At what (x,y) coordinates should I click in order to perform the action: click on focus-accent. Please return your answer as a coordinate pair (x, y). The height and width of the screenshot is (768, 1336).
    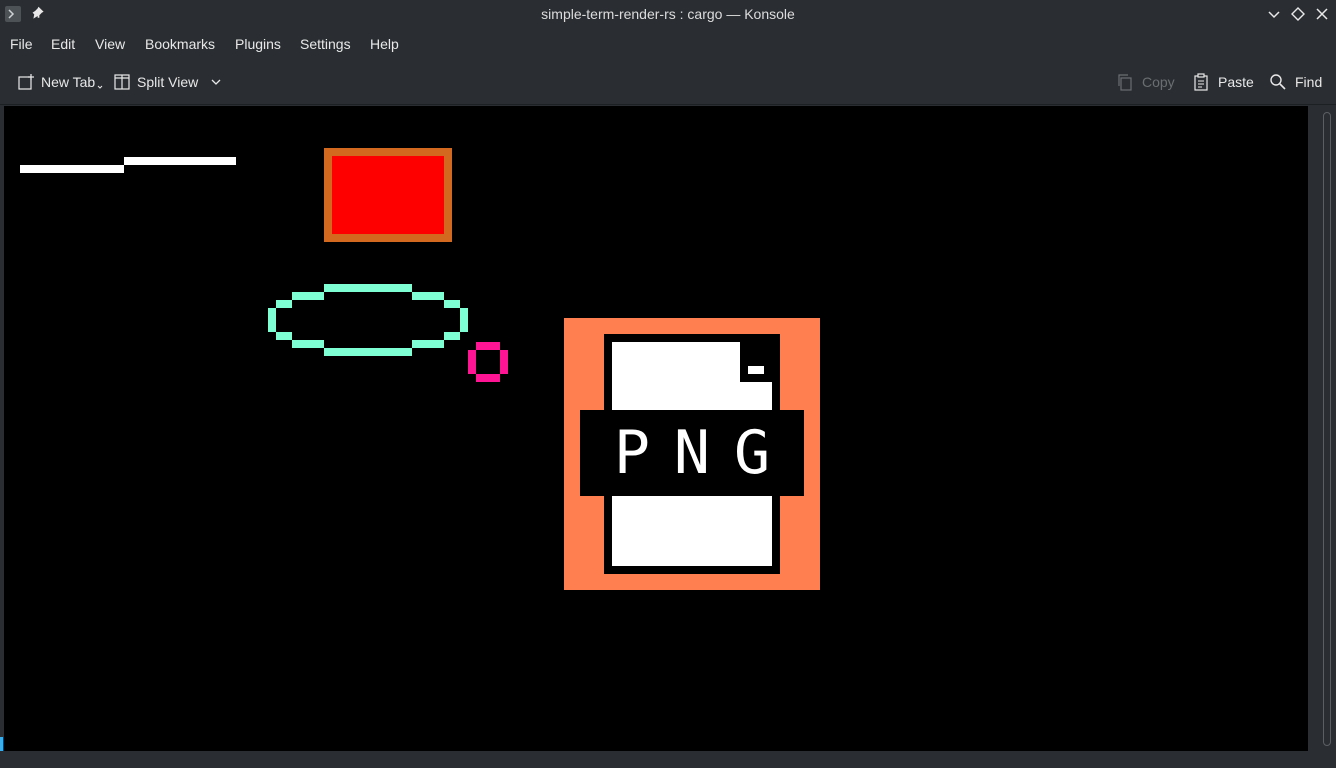
    Looking at the image, I should click on (1, 744).